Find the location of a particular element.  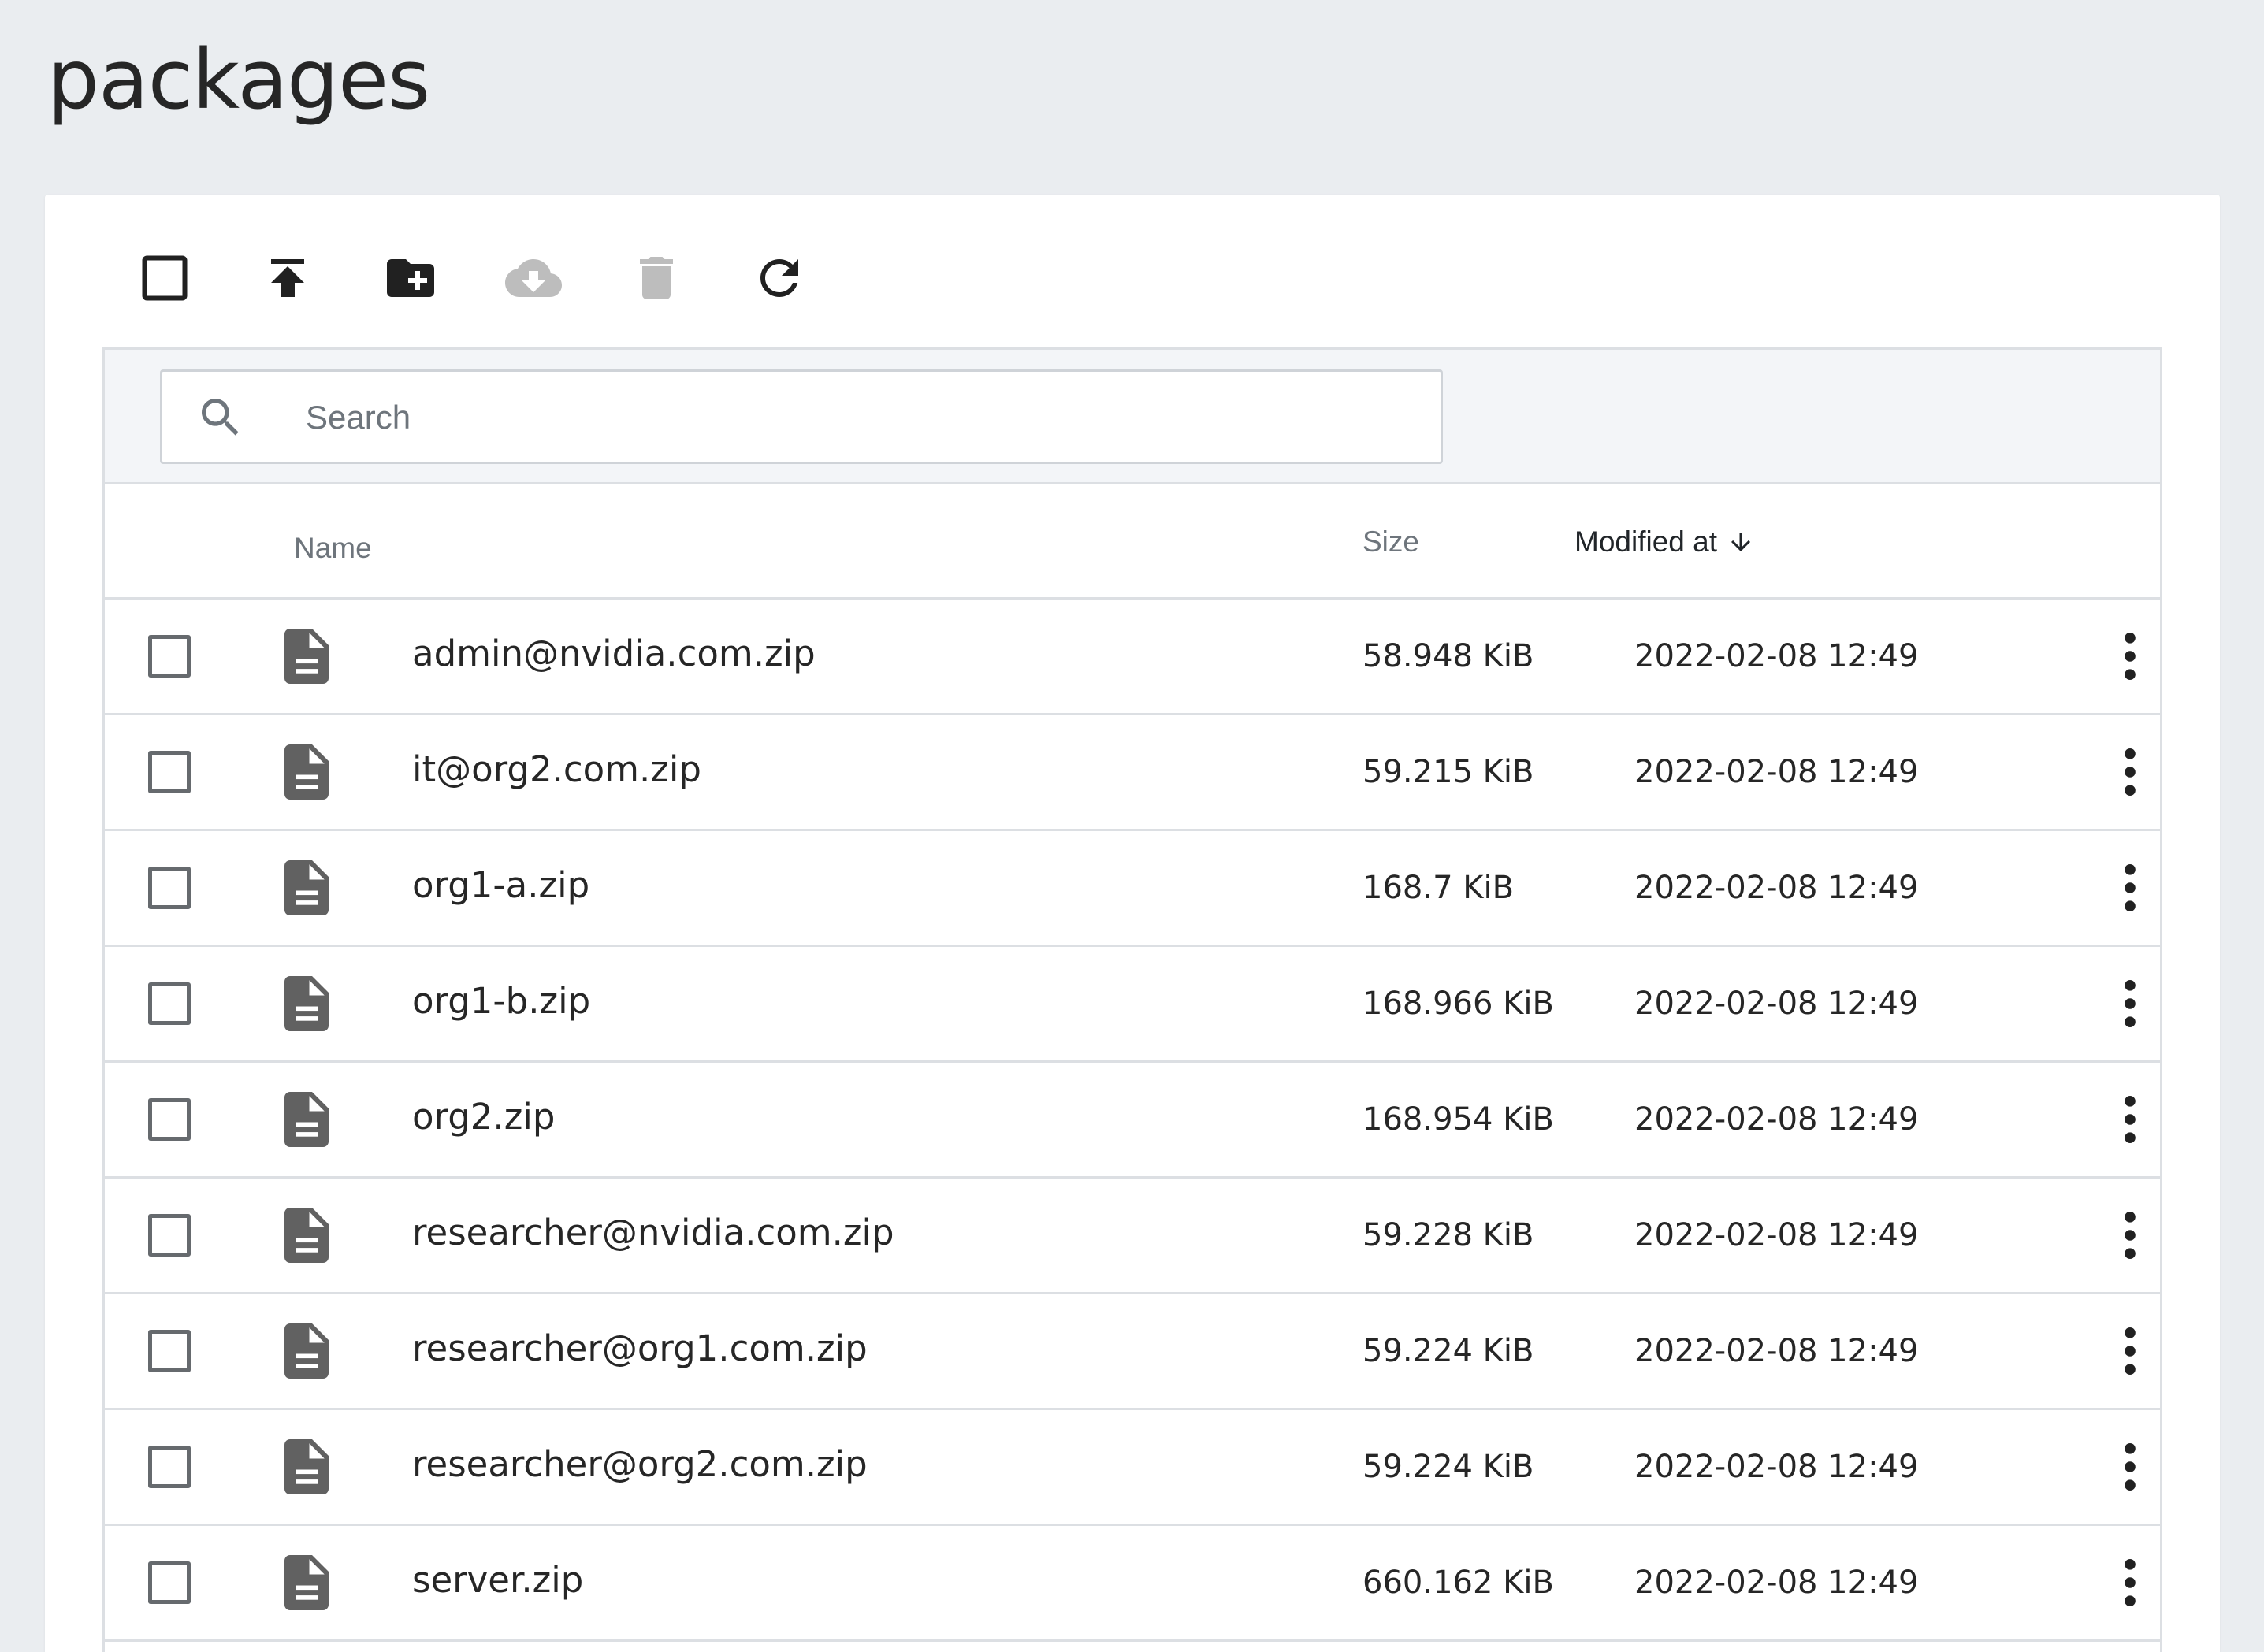

trash-icon is located at coordinates (656, 278).